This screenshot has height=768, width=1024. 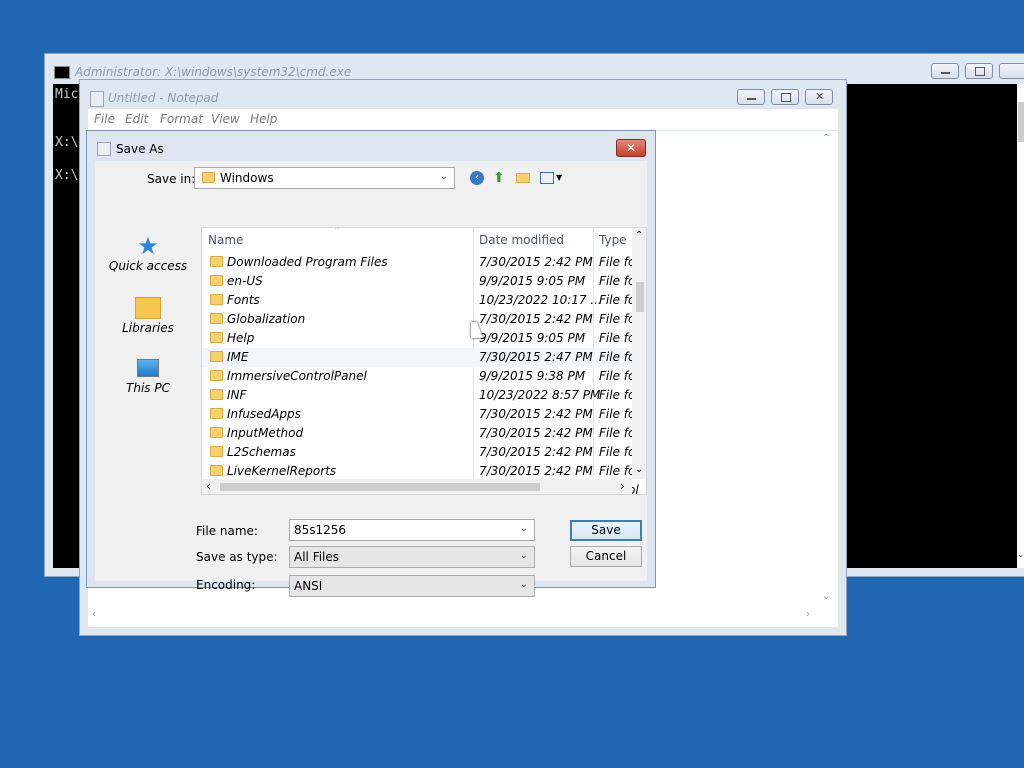 What do you see at coordinates (532, 376) in the screenshot?
I see `date-modified-cell: 9/9/2015 9:38 PM` at bounding box center [532, 376].